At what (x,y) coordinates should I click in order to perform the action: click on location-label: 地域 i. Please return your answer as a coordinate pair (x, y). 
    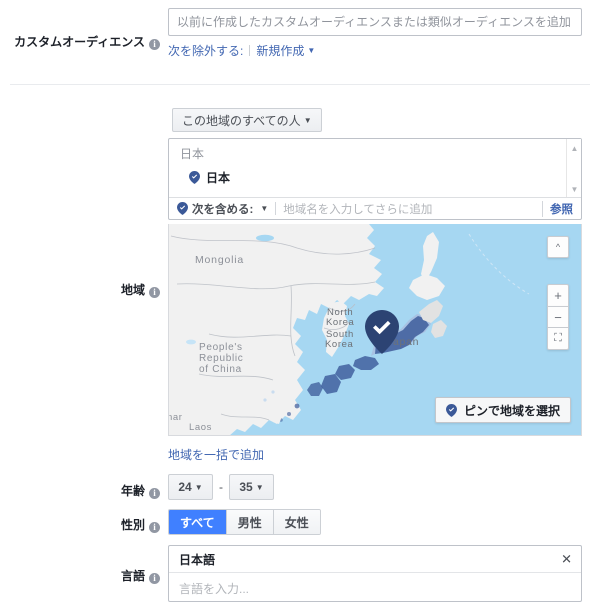
    Looking at the image, I should click on (132, 289).